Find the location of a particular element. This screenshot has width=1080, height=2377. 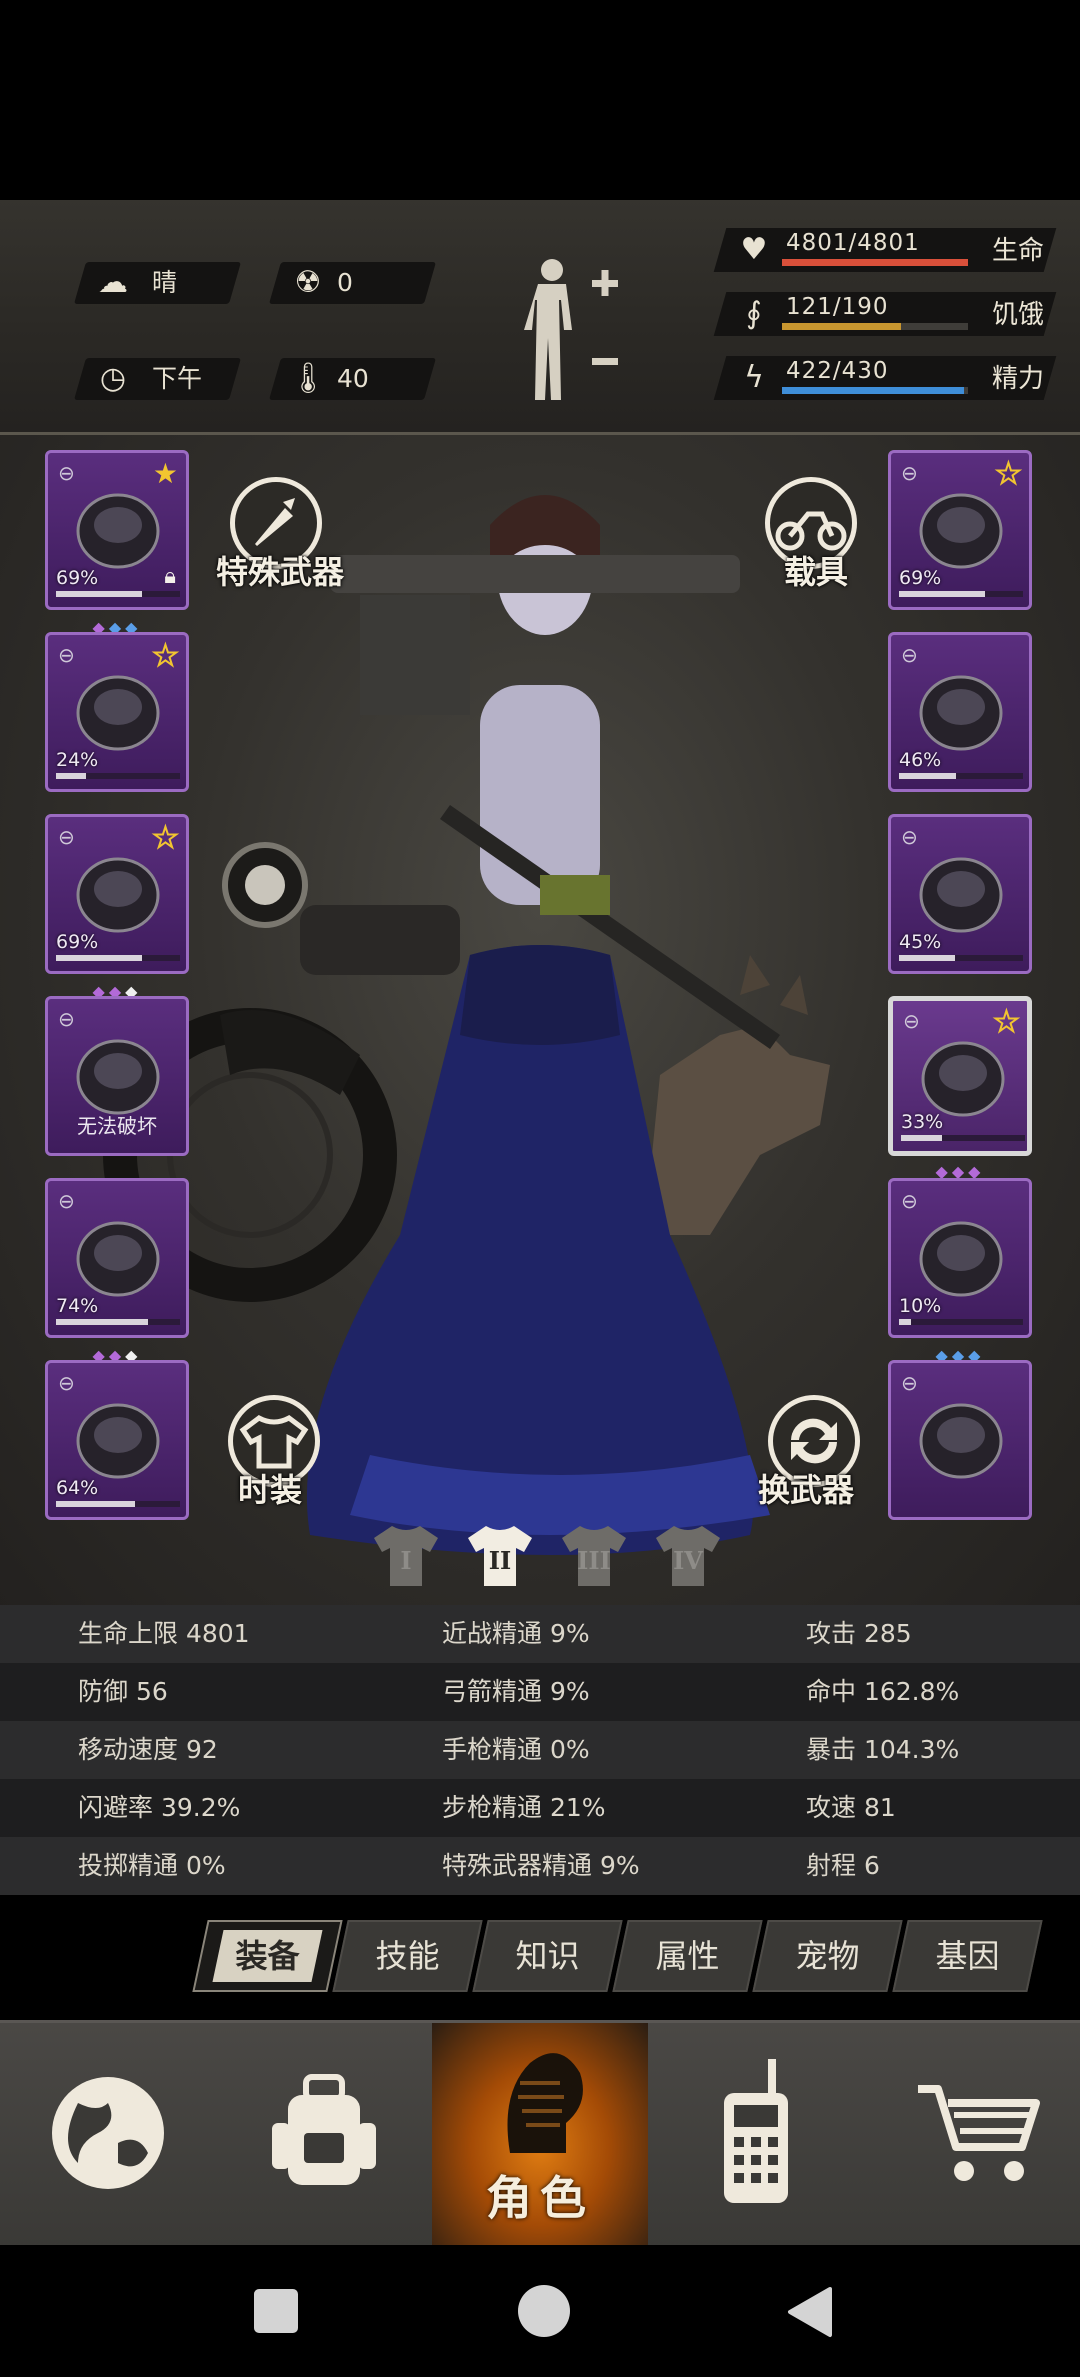

android-nav-bar is located at coordinates (540, 2311).